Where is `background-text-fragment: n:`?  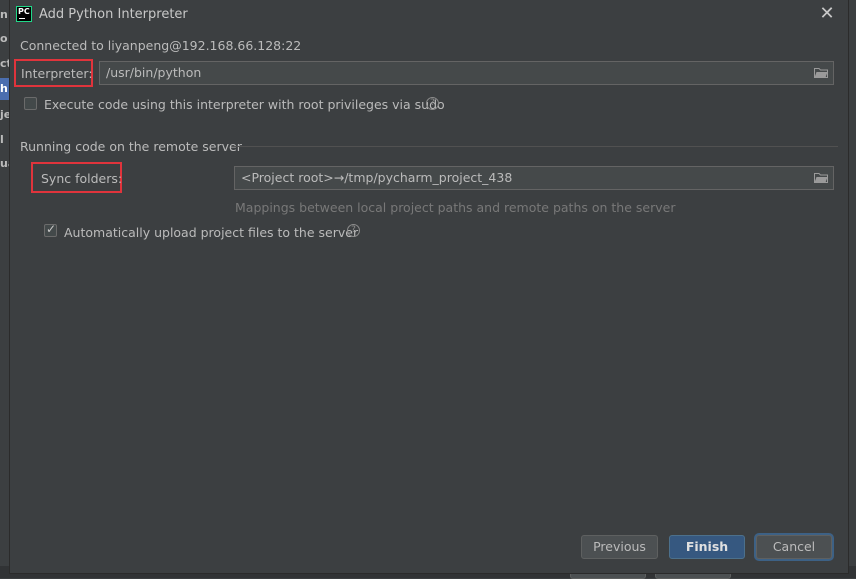 background-text-fragment: n: is located at coordinates (4, 14).